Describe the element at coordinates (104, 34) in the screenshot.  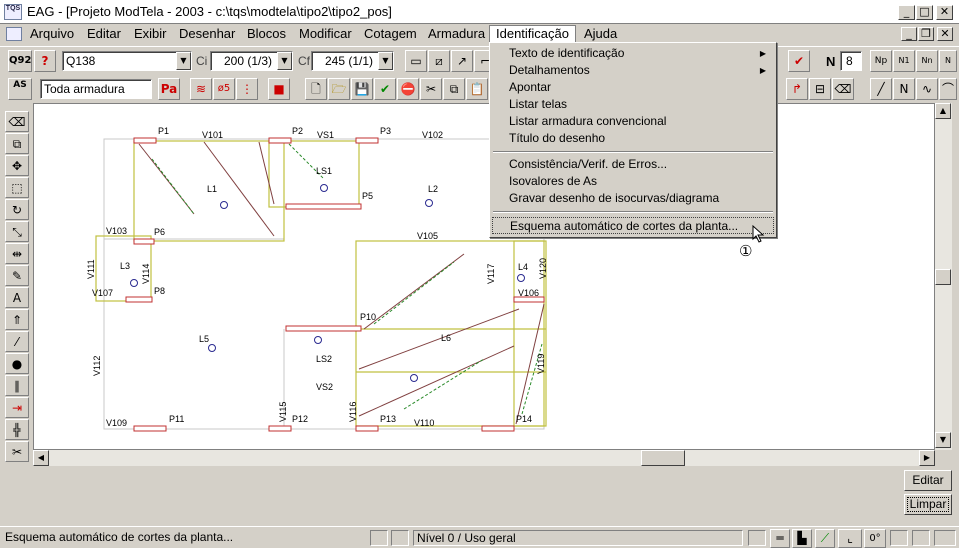
I see `menu-editar: Editar` at that location.